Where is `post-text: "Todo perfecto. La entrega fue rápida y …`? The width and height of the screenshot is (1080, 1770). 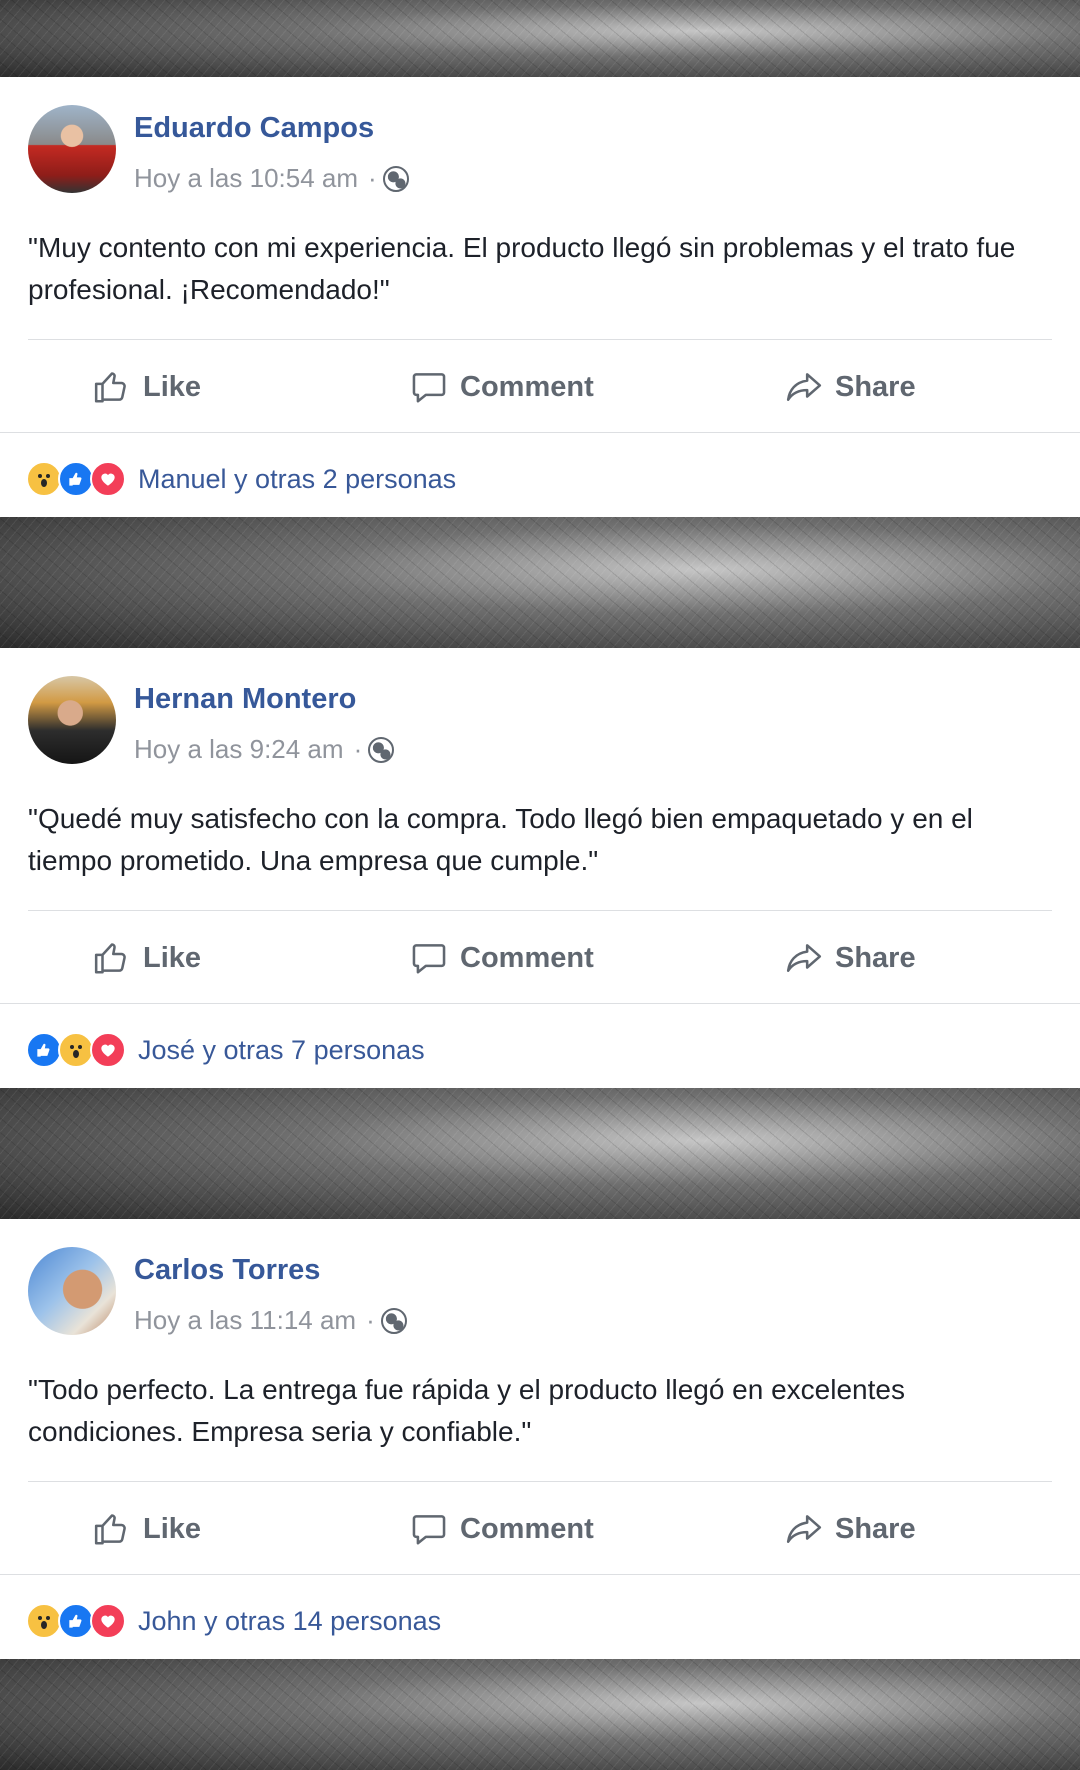 post-text: "Todo perfecto. La entrega fue rápida y … is located at coordinates (466, 1410).